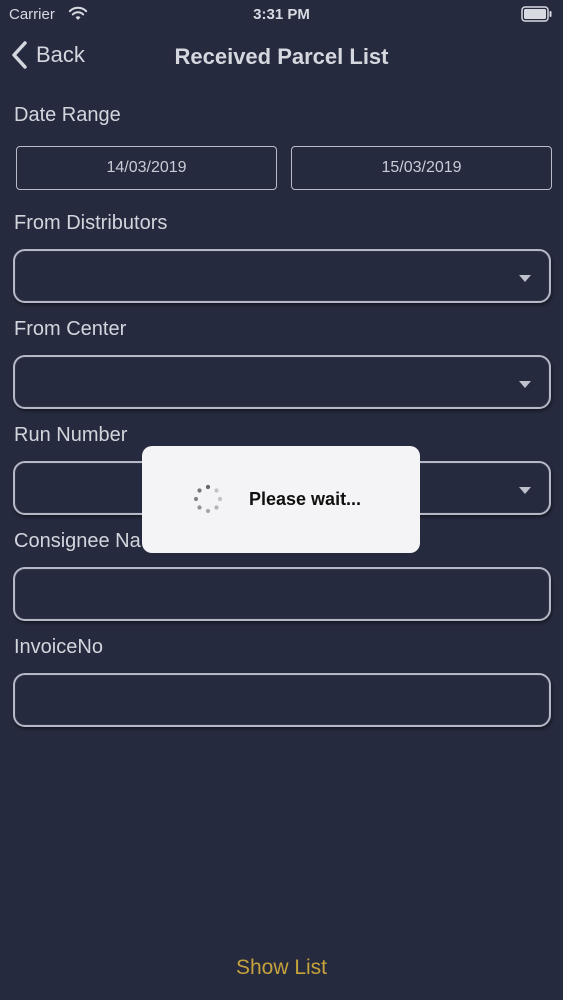  Describe the element at coordinates (91, 223) in the screenshot. I see `from-distributors-label: From Distributors` at that location.